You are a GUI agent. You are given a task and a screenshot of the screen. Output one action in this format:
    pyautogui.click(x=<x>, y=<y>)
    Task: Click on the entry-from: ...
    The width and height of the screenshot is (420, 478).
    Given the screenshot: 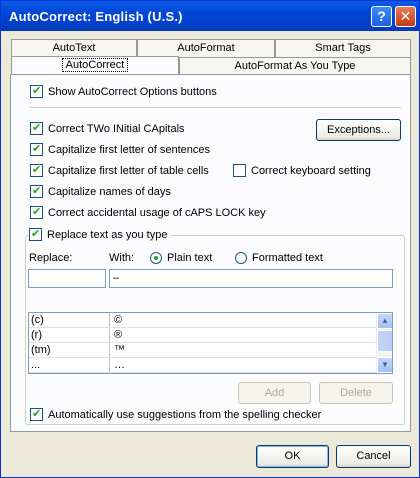 What is the action you would take?
    pyautogui.click(x=69, y=365)
    